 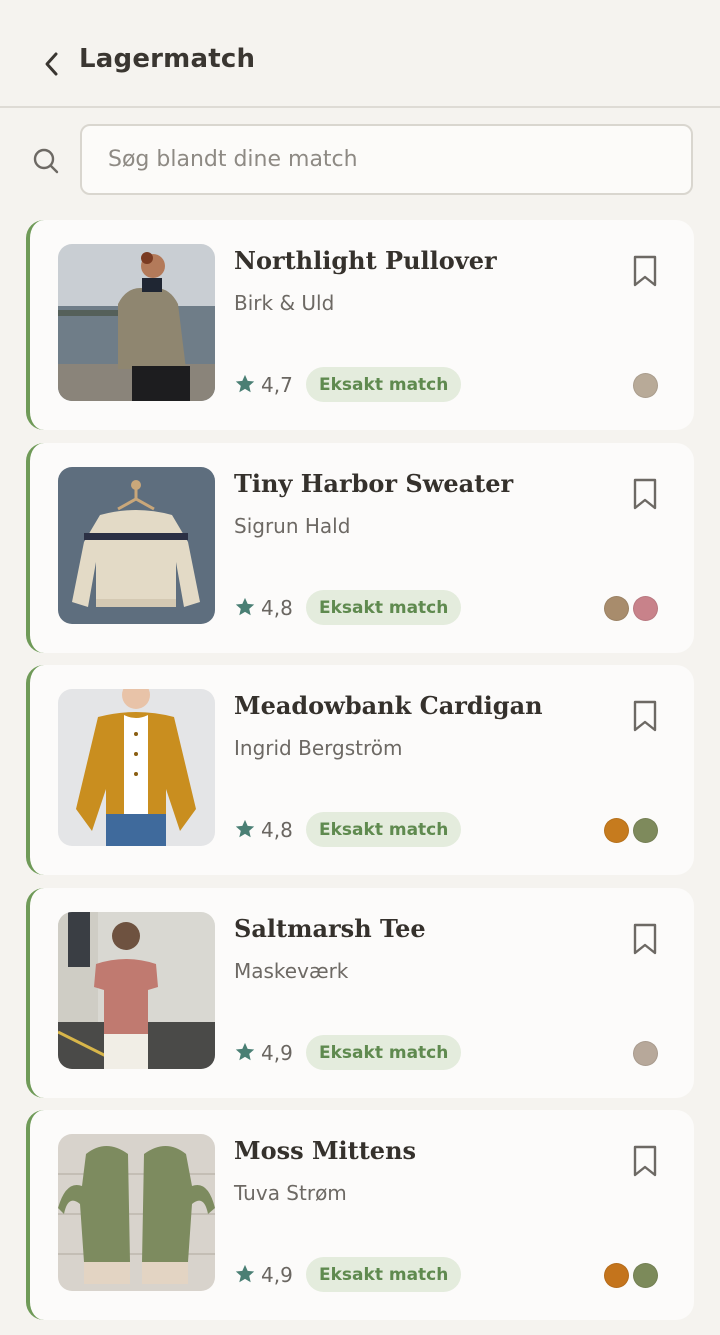 I want to click on page-title: Lagermatch, so click(x=167, y=59).